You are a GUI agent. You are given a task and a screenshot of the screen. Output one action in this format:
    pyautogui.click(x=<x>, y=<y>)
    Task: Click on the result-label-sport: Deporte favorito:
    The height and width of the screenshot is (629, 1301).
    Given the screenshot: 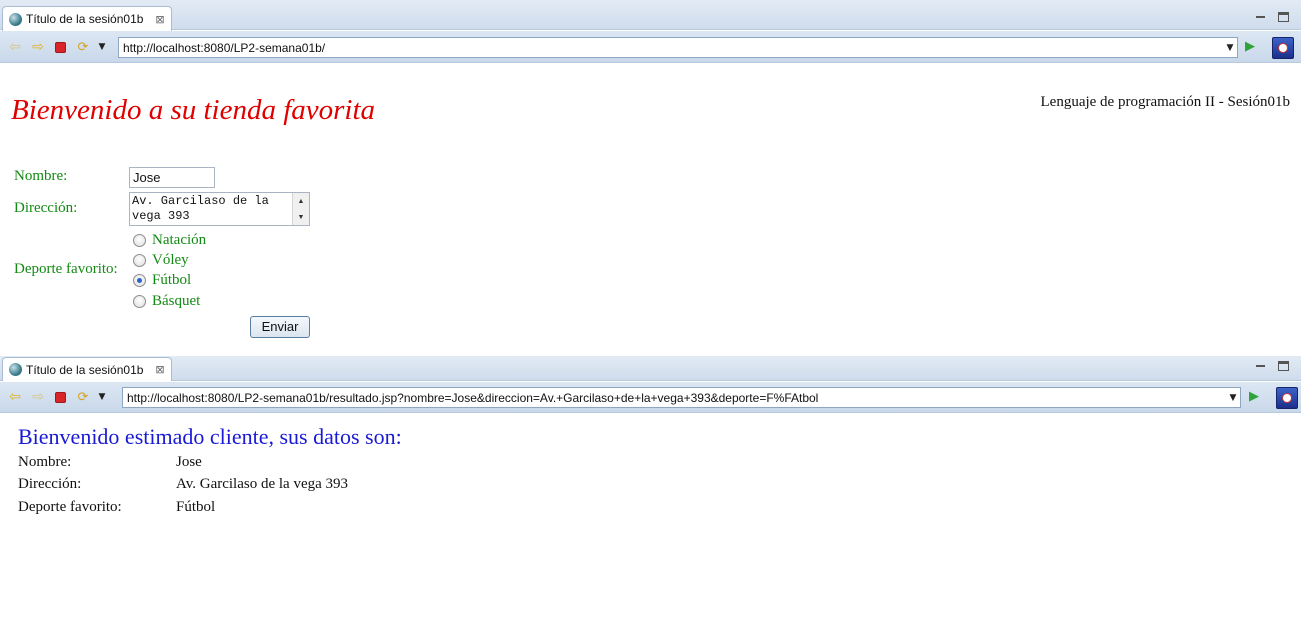 What is the action you would take?
    pyautogui.click(x=70, y=507)
    